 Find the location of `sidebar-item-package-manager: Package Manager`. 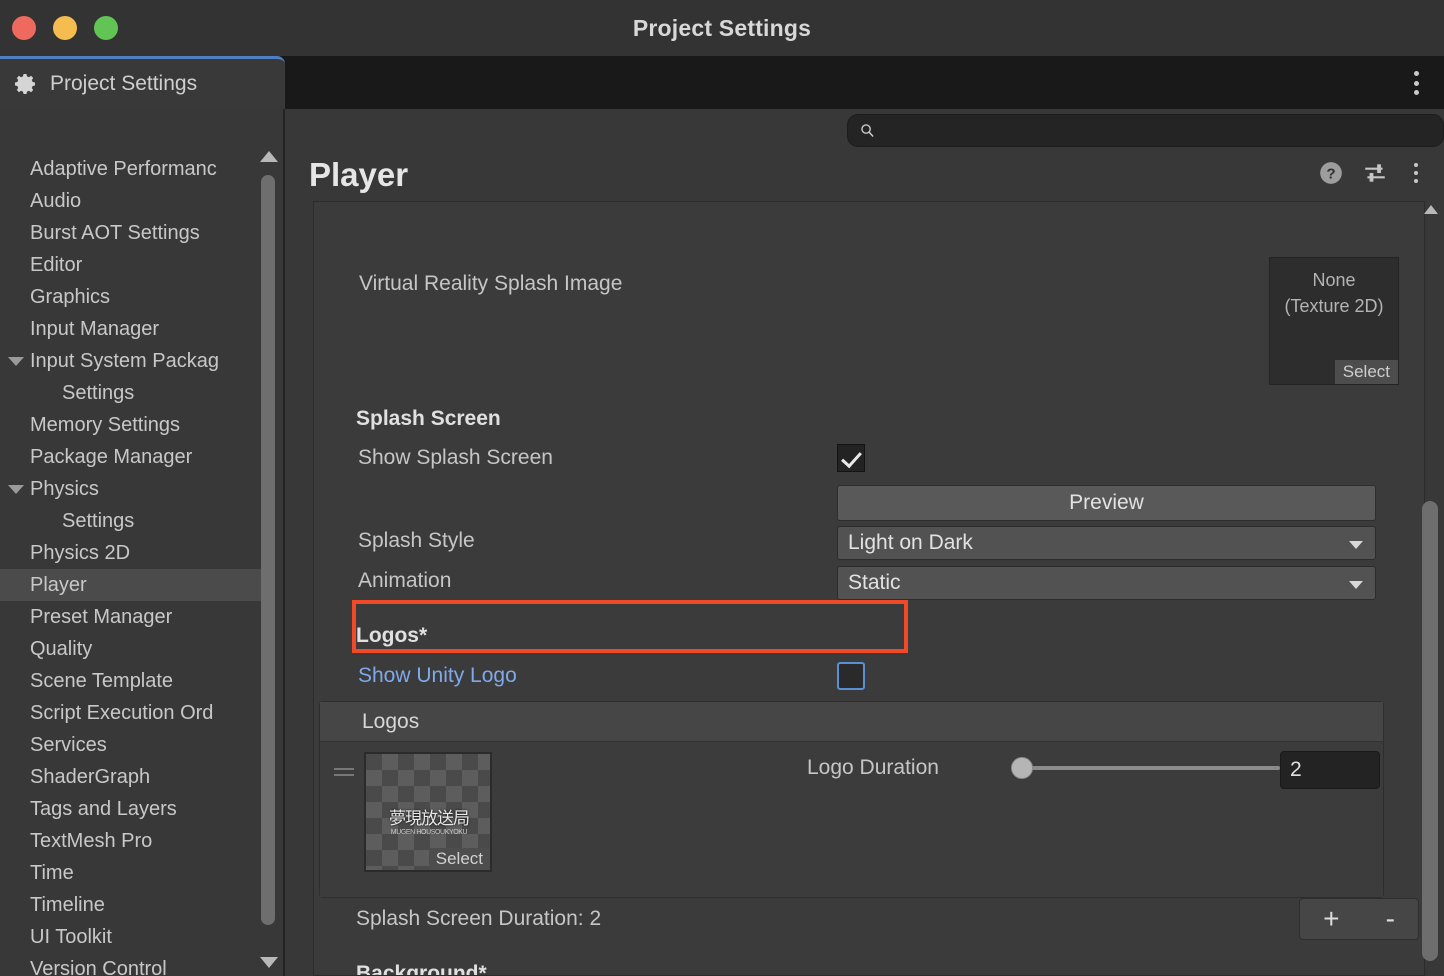

sidebar-item-package-manager: Package Manager is located at coordinates (131, 457).